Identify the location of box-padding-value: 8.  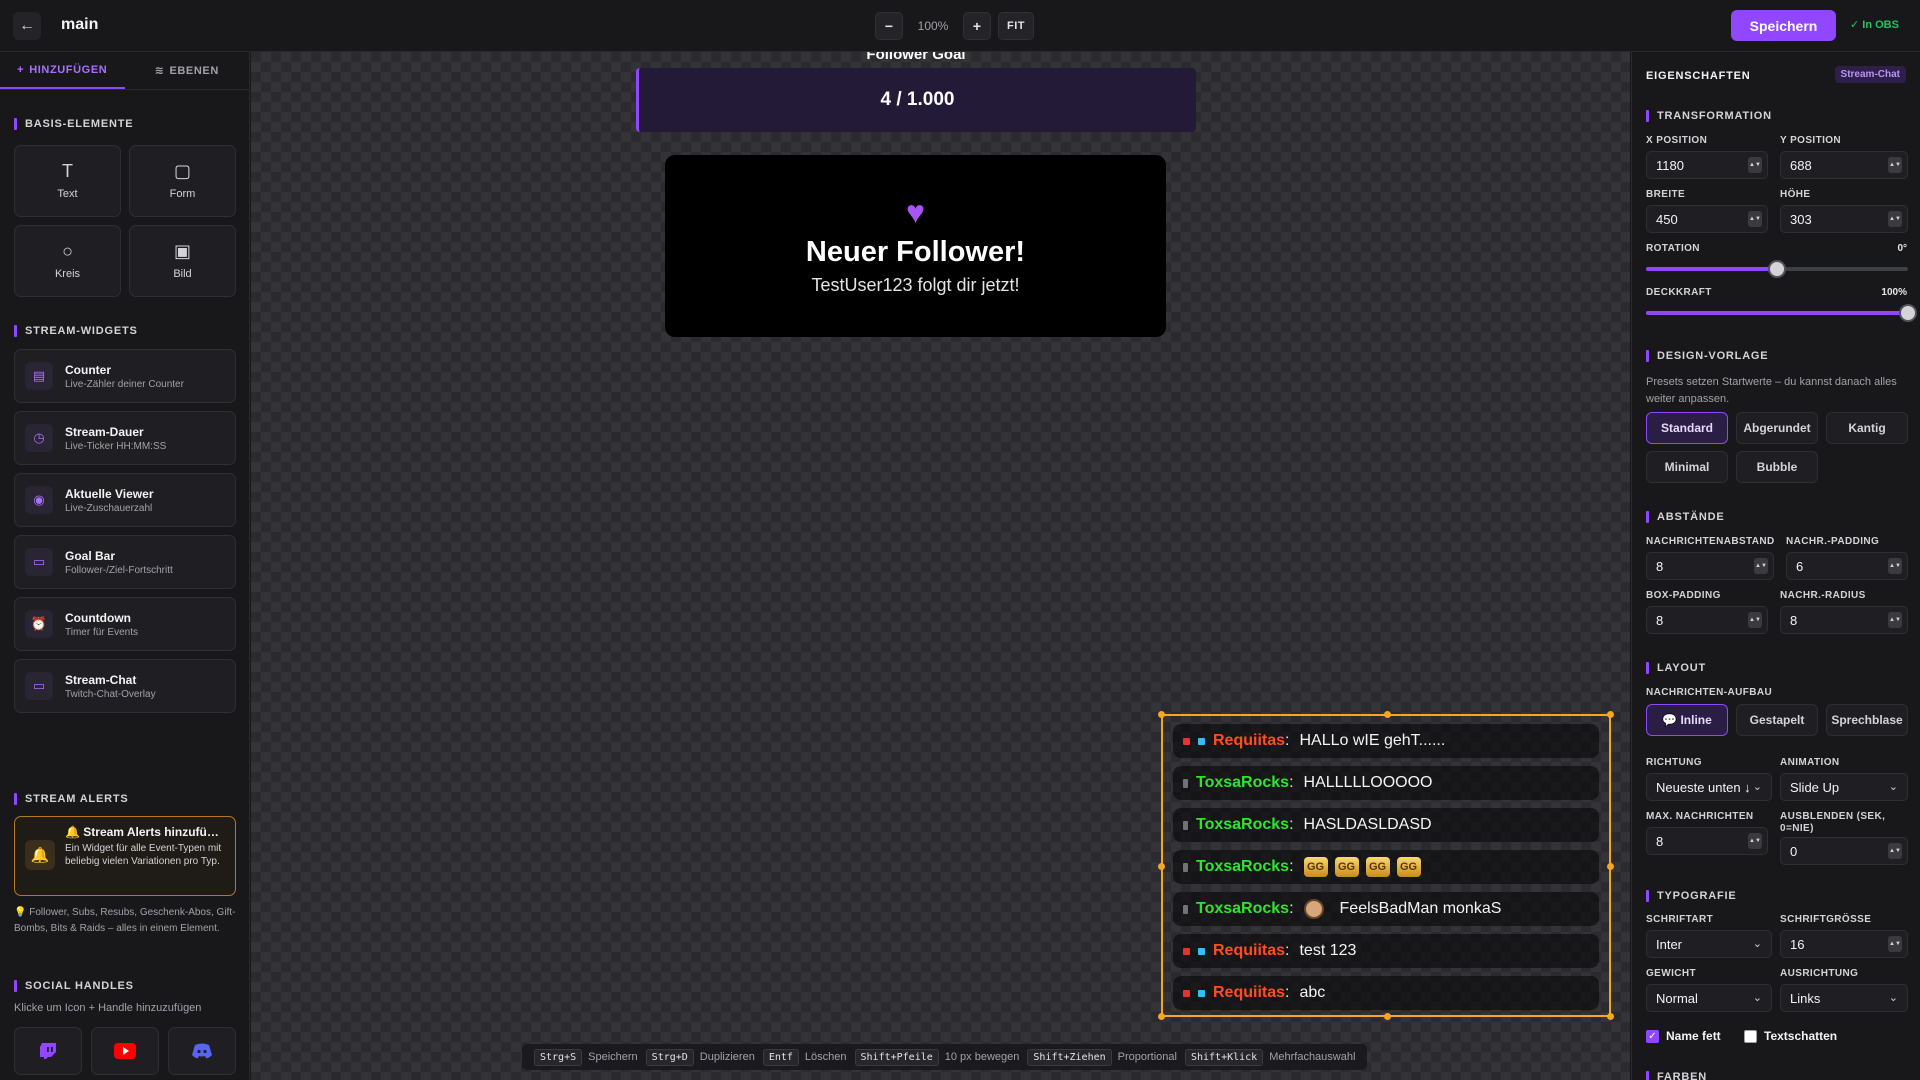
(1660, 620).